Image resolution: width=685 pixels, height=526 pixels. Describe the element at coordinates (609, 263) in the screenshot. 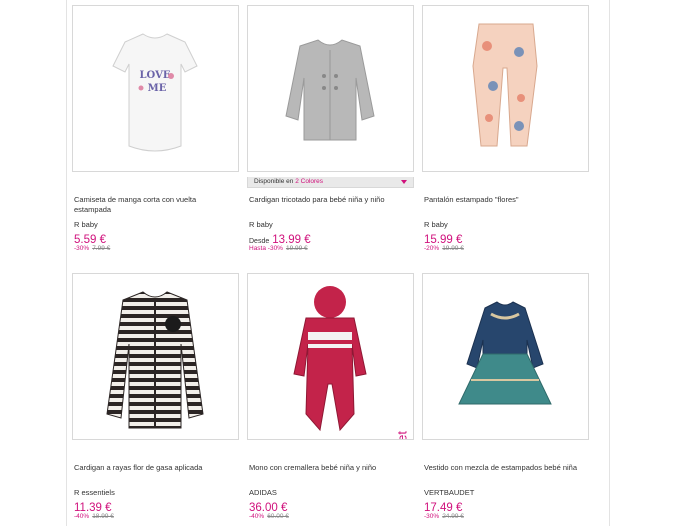

I see `right-divider` at that location.